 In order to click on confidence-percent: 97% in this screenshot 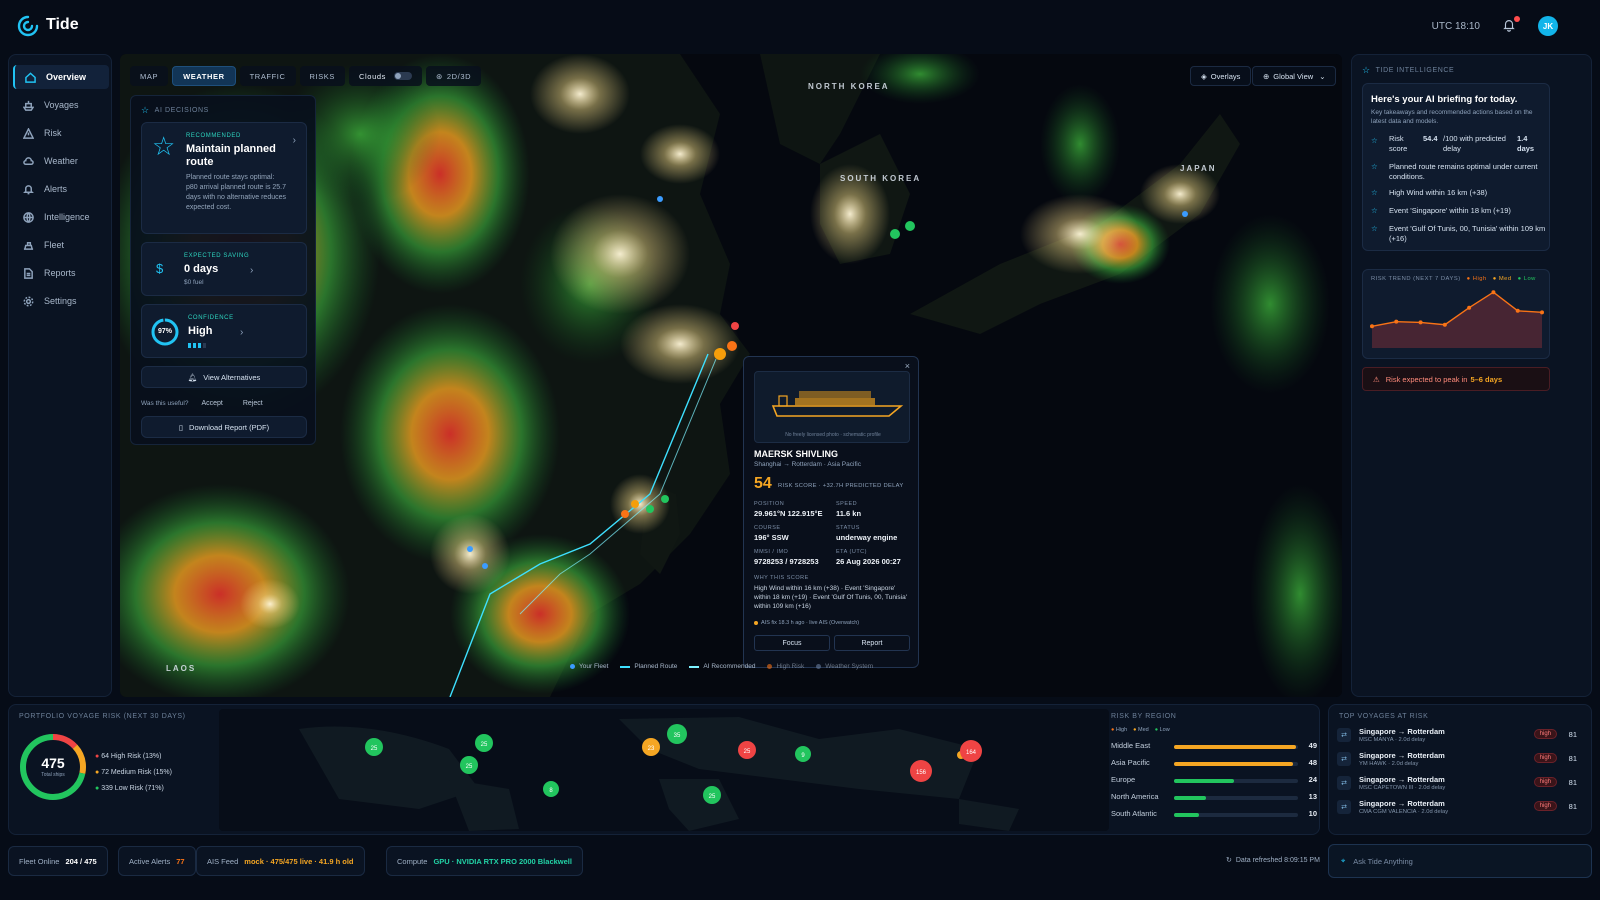, I will do `click(164, 331)`.